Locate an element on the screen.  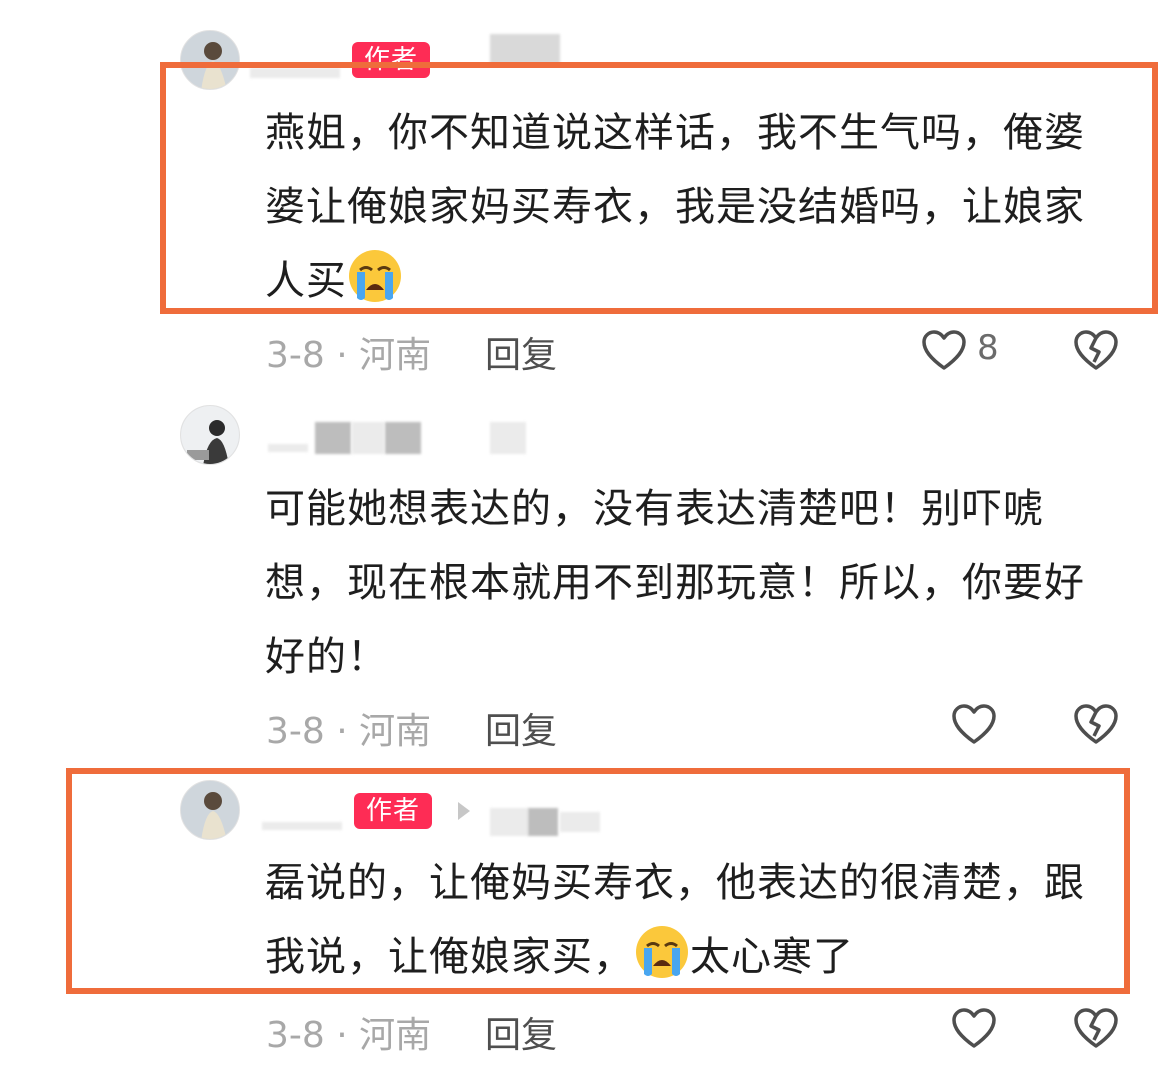
author-badge: 作者 is located at coordinates (393, 811).